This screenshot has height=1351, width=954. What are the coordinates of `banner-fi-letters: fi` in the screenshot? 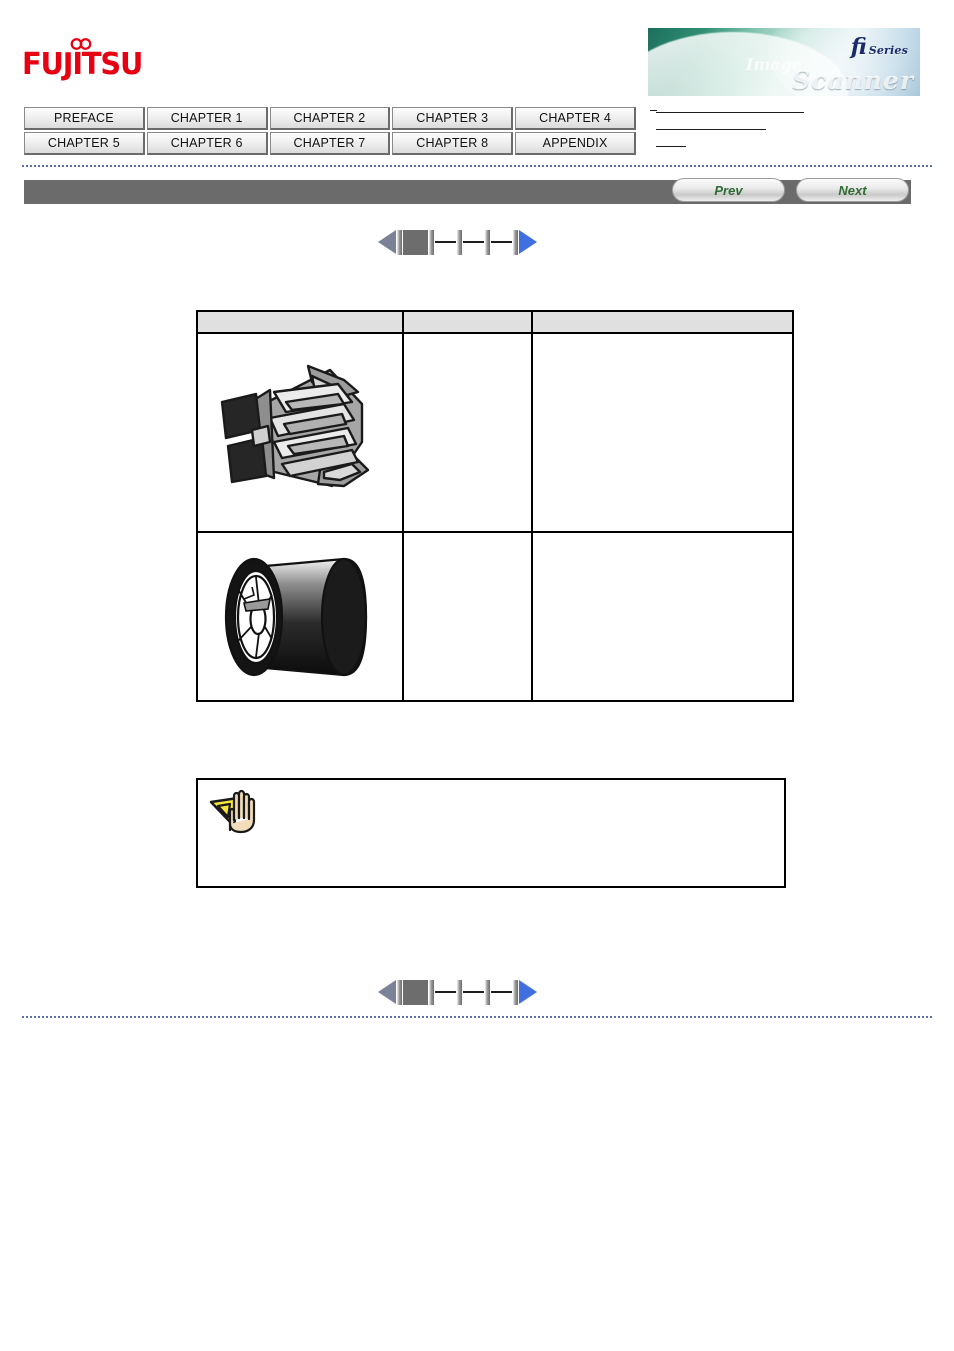 It's located at (858, 47).